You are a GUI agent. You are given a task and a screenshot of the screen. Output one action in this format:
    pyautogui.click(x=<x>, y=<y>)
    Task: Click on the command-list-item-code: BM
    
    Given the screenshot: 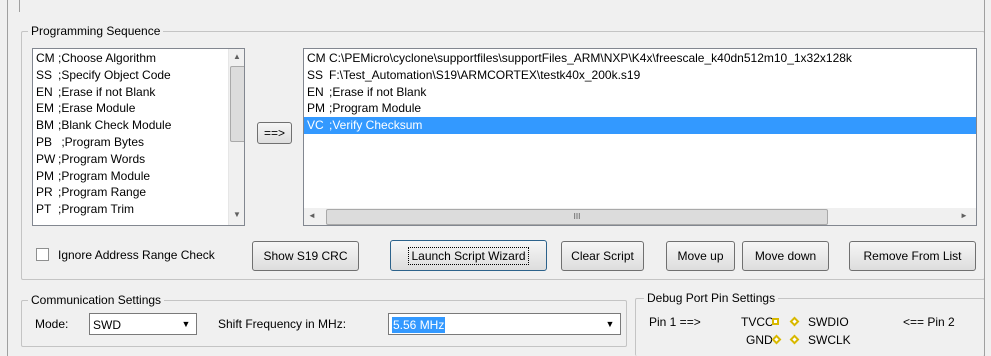 What is the action you would take?
    pyautogui.click(x=45, y=125)
    